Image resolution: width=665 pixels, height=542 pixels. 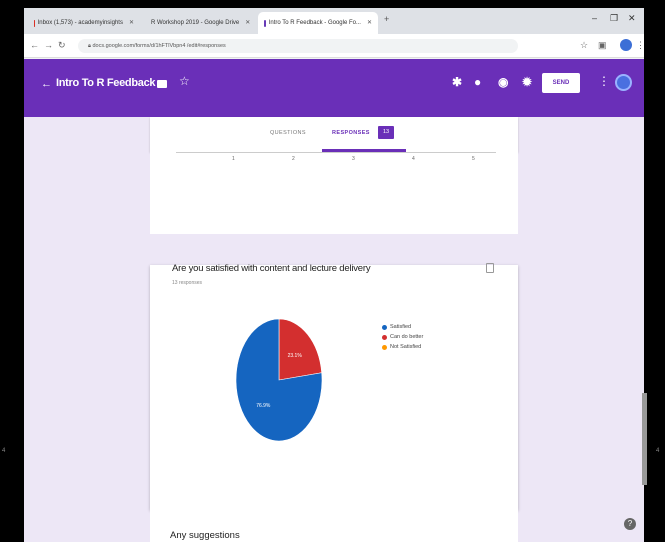 What do you see at coordinates (640, 45) in the screenshot?
I see `chrome-menu-icon: ⋮` at bounding box center [640, 45].